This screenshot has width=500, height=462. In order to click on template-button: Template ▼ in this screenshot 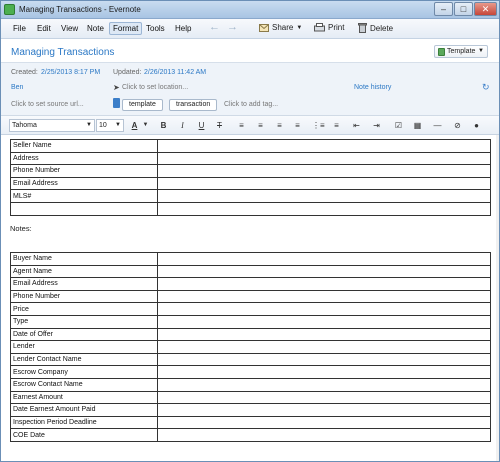, I will do `click(461, 51)`.